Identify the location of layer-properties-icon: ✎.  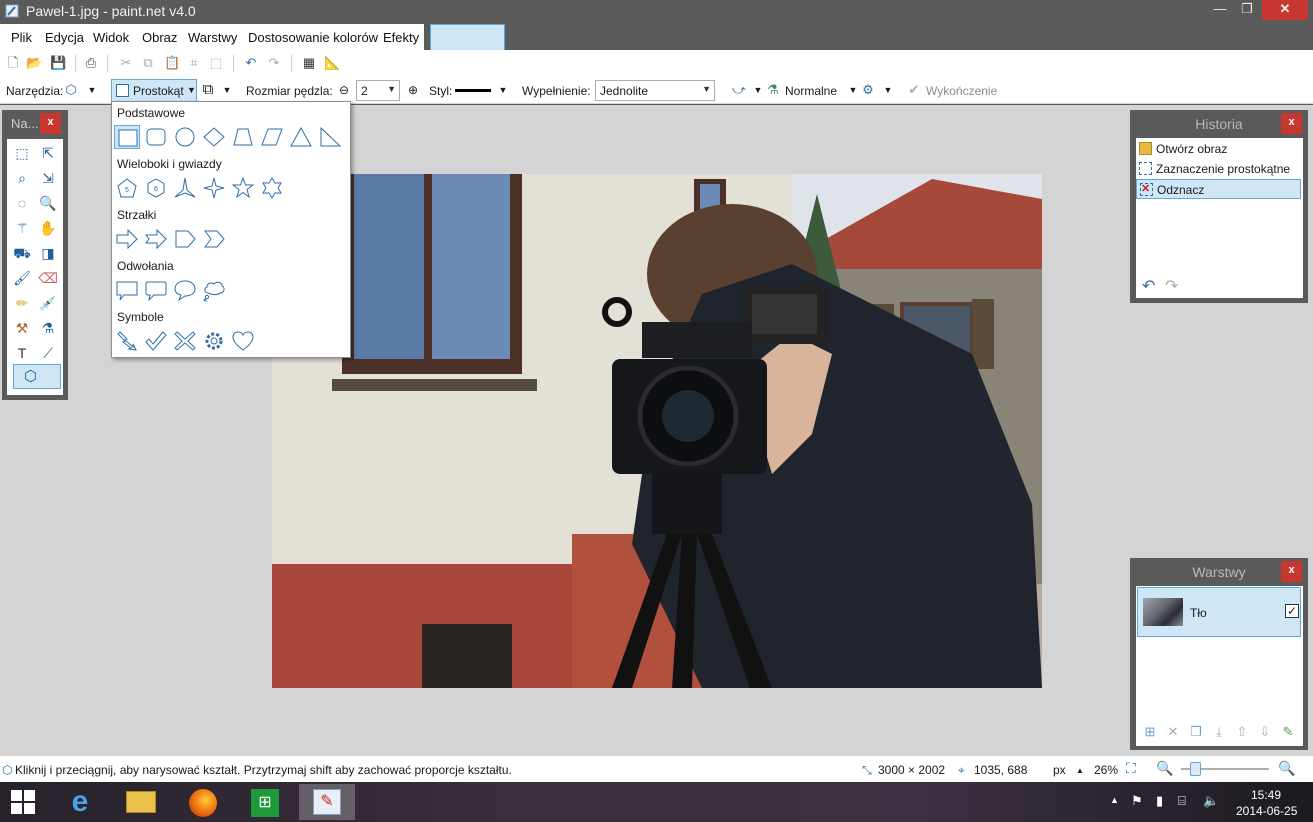
(1288, 732).